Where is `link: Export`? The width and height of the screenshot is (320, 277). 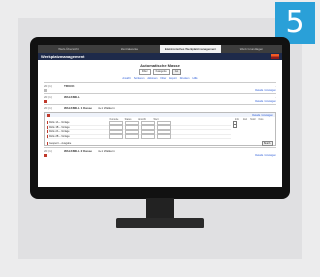 link: Export is located at coordinates (173, 78).